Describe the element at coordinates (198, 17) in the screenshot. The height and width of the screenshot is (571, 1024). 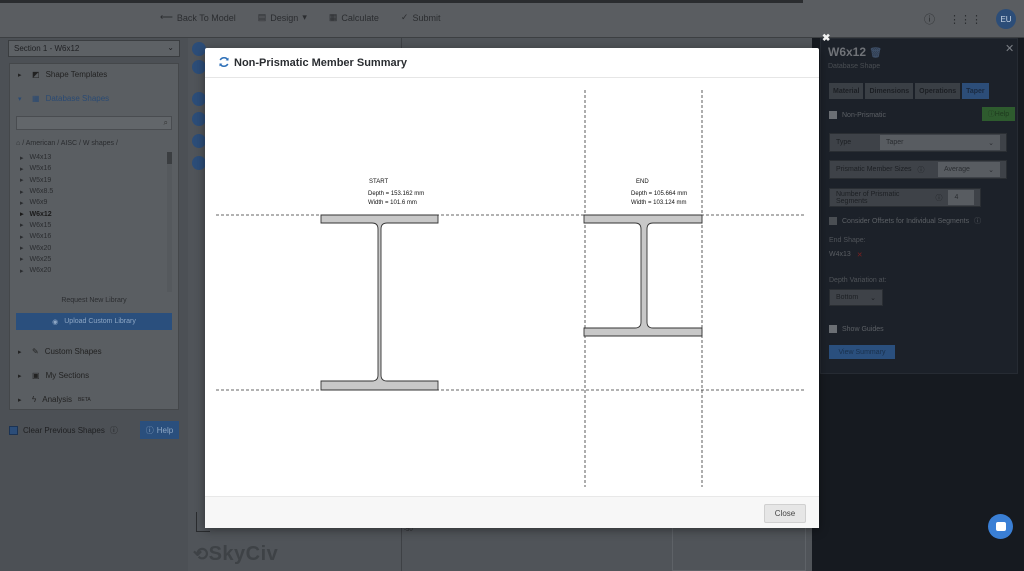
I see `back-to-model-button: ⟵ Back To Model` at that location.